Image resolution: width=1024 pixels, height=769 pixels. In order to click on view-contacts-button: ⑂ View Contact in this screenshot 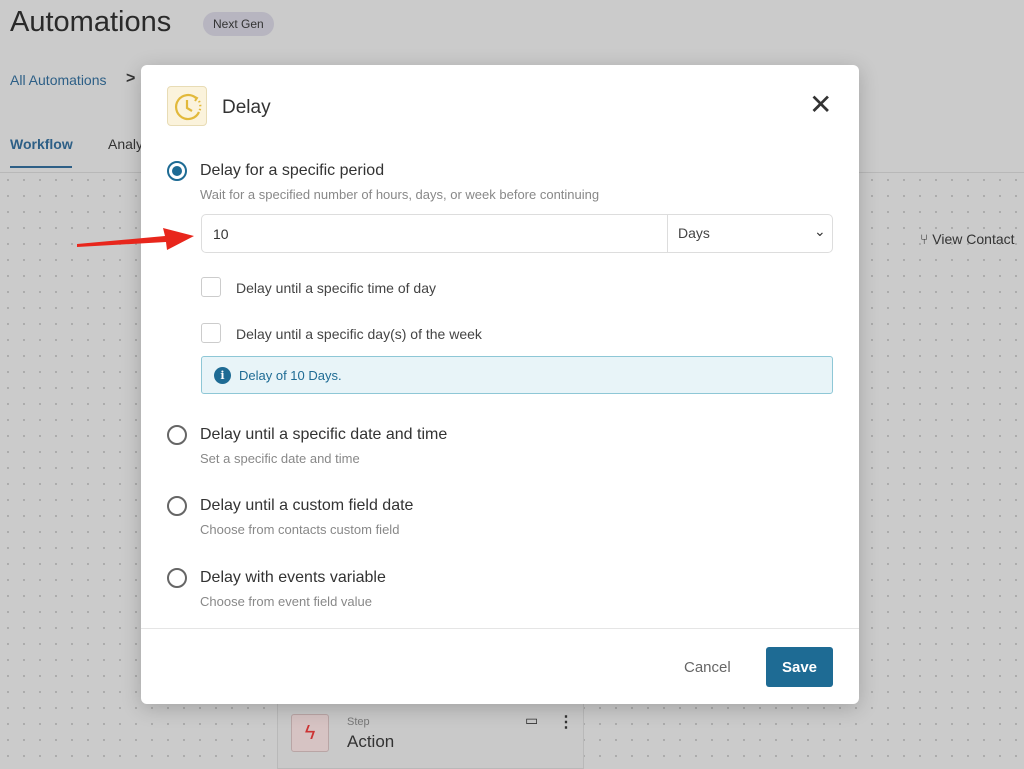, I will do `click(967, 239)`.